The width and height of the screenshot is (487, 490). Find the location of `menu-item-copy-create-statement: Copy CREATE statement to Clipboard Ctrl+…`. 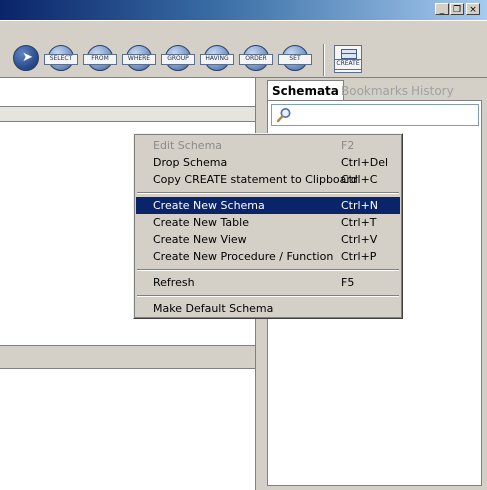

menu-item-copy-create-statement: Copy CREATE statement to Clipboard Ctrl+… is located at coordinates (268, 179).